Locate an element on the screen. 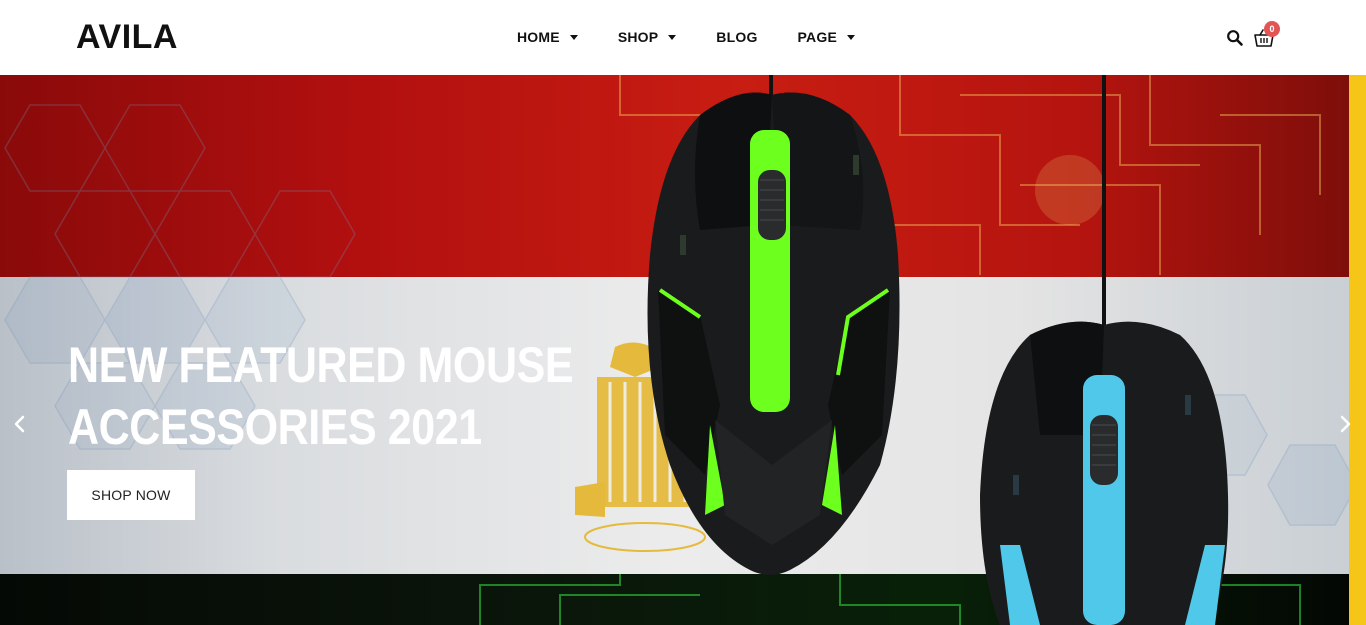  main-nav: HOME SHOP BLOG PAGE is located at coordinates (686, 37).